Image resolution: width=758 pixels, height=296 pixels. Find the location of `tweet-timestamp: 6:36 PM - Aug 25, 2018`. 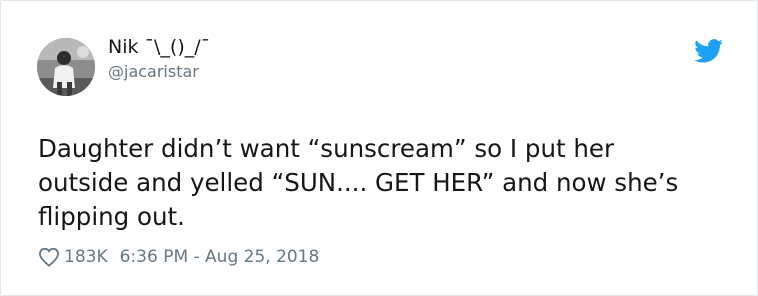

tweet-timestamp: 6:36 PM - Aug 25, 2018 is located at coordinates (220, 257).